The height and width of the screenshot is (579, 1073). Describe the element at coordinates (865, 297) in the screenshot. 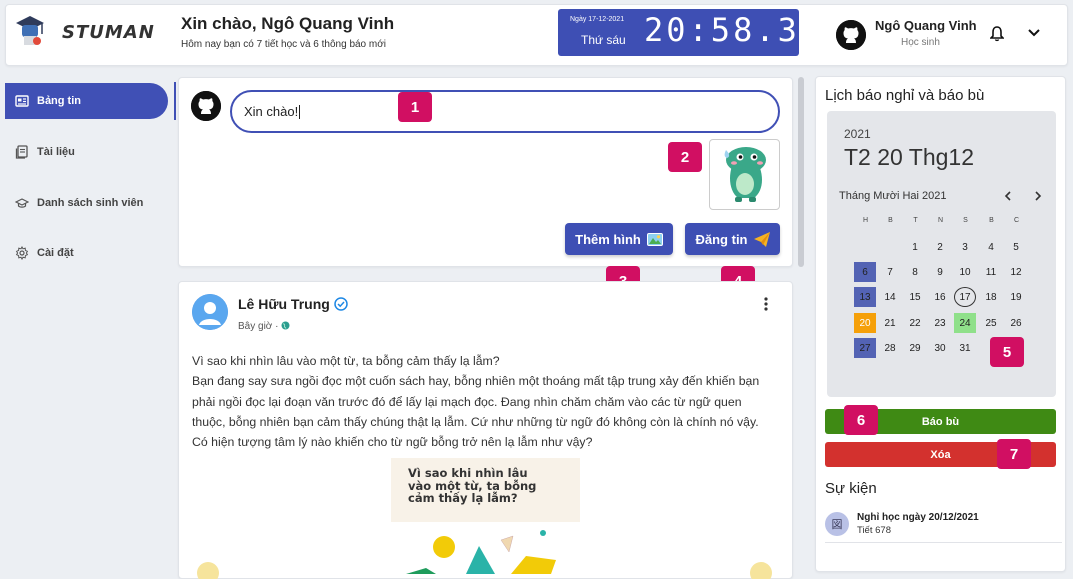

I see `calendar-day: 13` at that location.